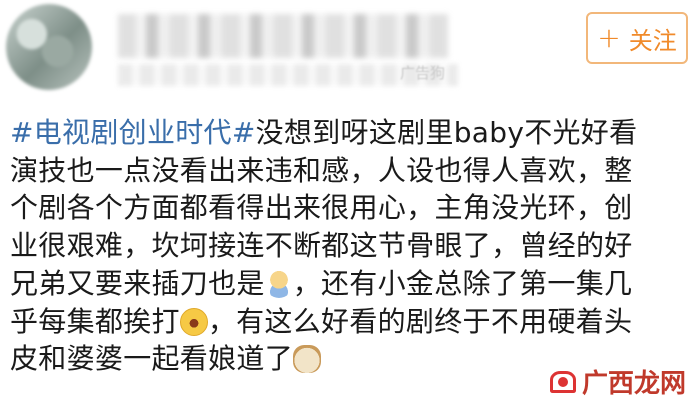 This screenshot has height=412, width=700. What do you see at coordinates (95, 321) in the screenshot?
I see `post-text: 乎每集都挨打` at bounding box center [95, 321].